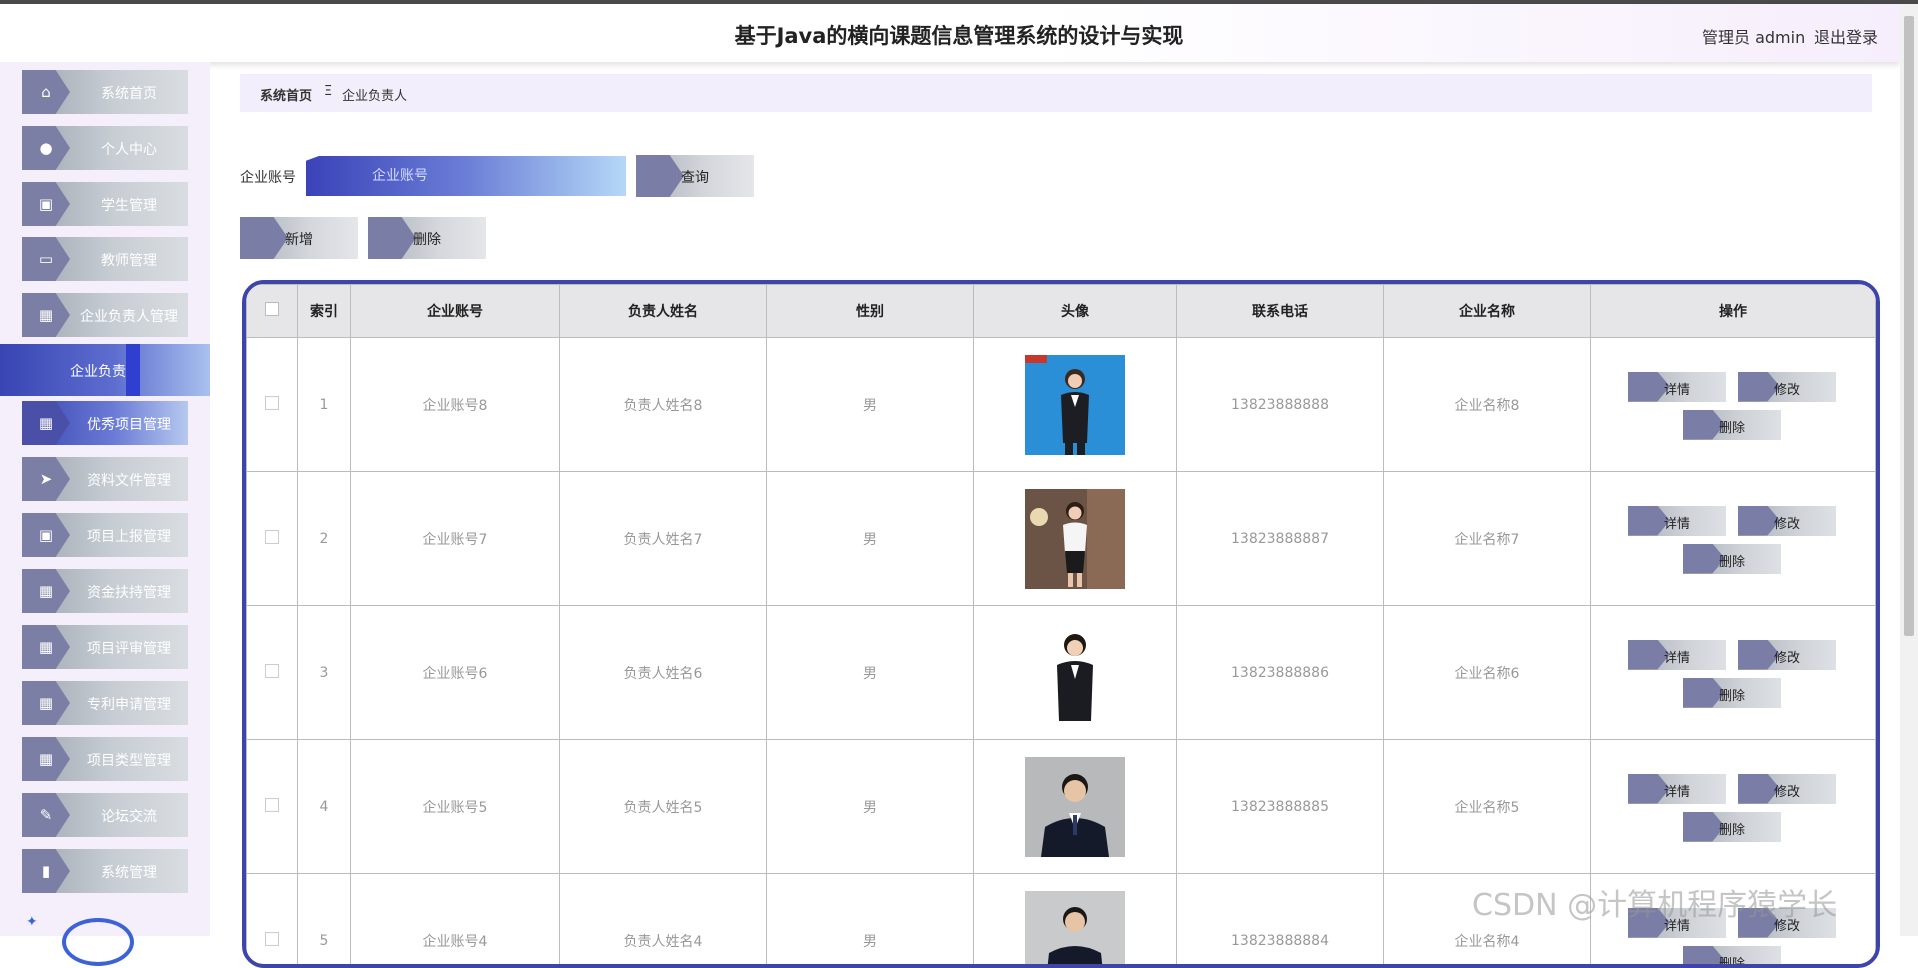  I want to click on select-all-header, so click(272, 311).